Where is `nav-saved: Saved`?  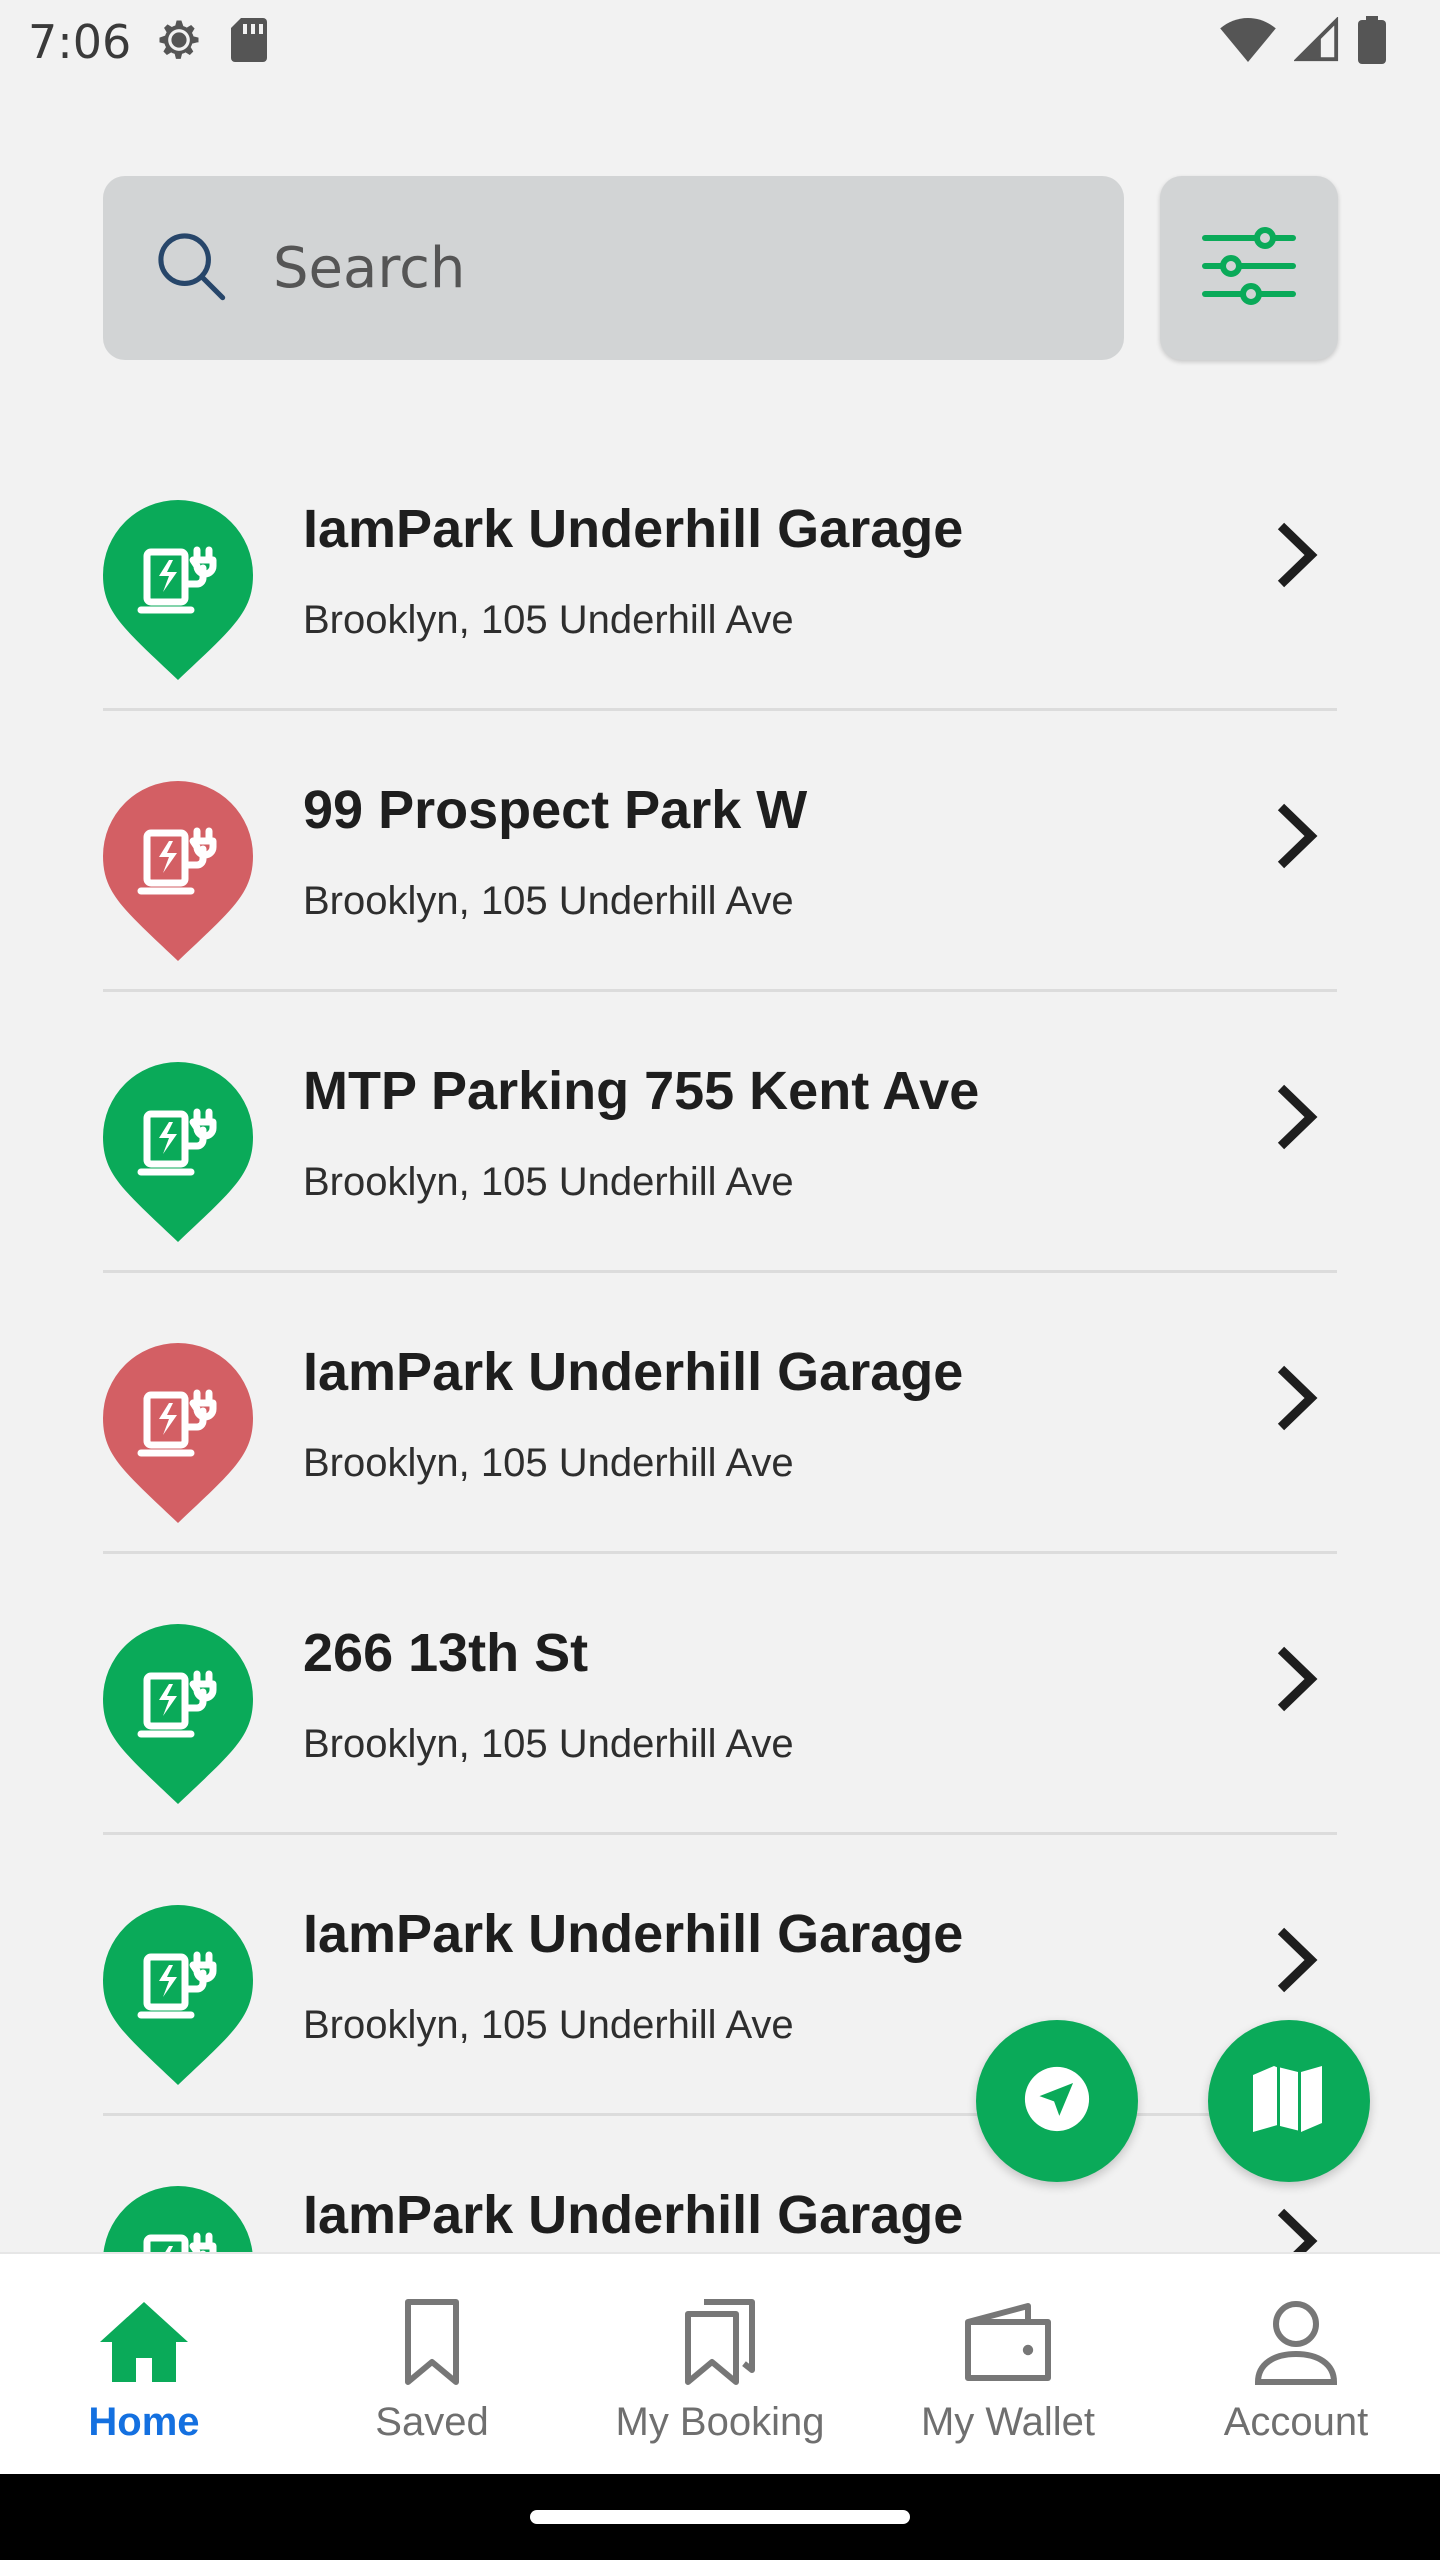 nav-saved: Saved is located at coordinates (432, 2364).